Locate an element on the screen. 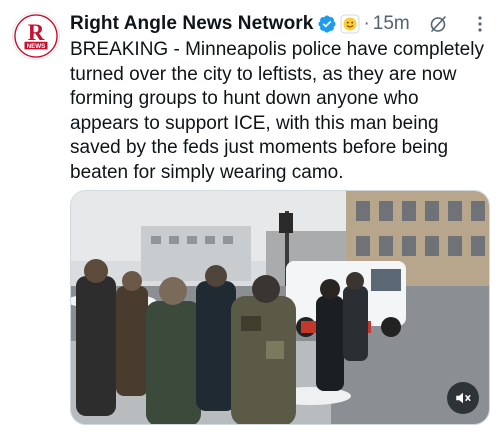 The height and width of the screenshot is (432, 500). tweet-timestamp: 15m is located at coordinates (391, 24).